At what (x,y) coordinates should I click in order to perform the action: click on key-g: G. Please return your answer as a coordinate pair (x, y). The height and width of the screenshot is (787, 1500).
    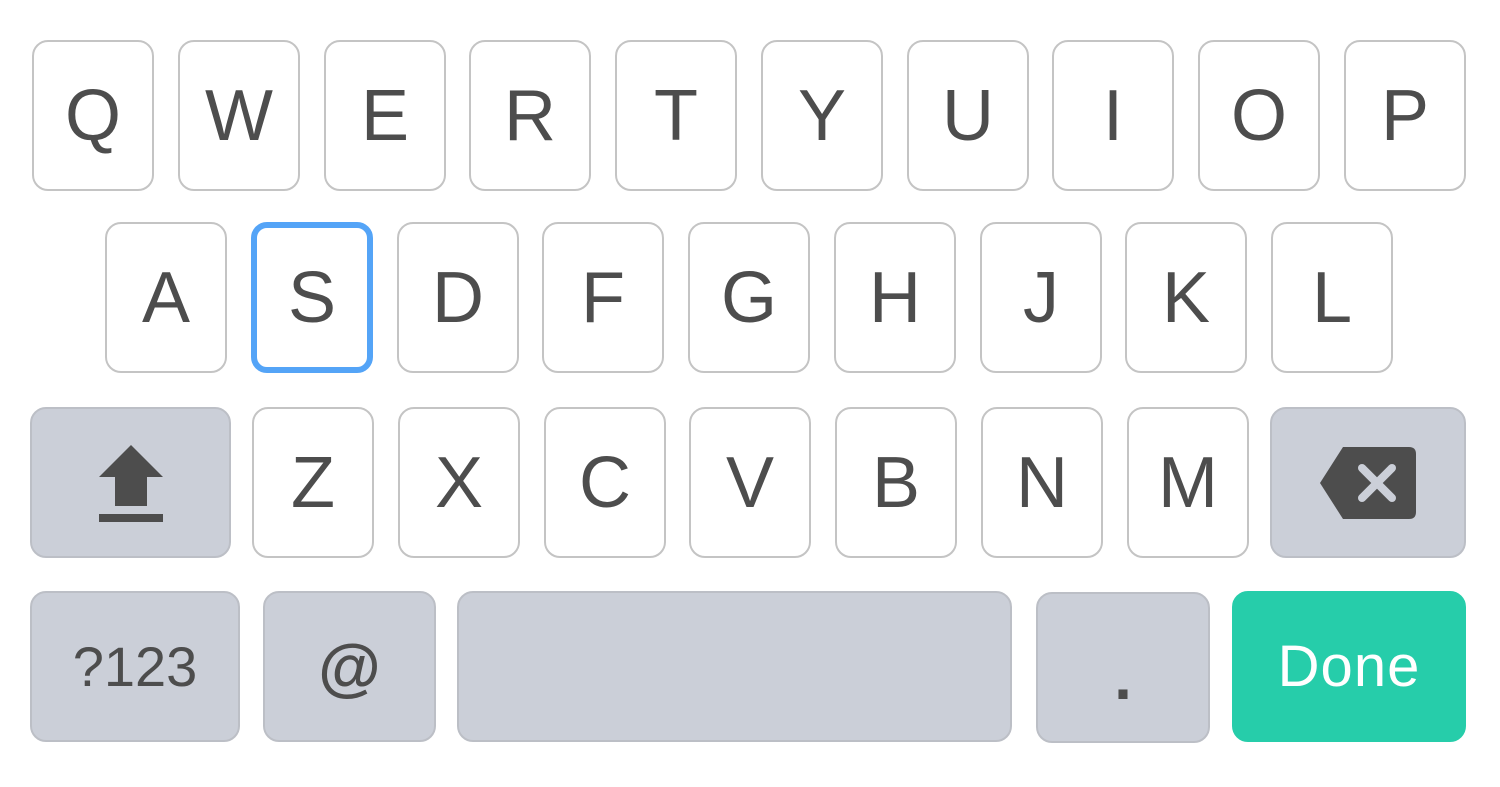
    Looking at the image, I should click on (749, 297).